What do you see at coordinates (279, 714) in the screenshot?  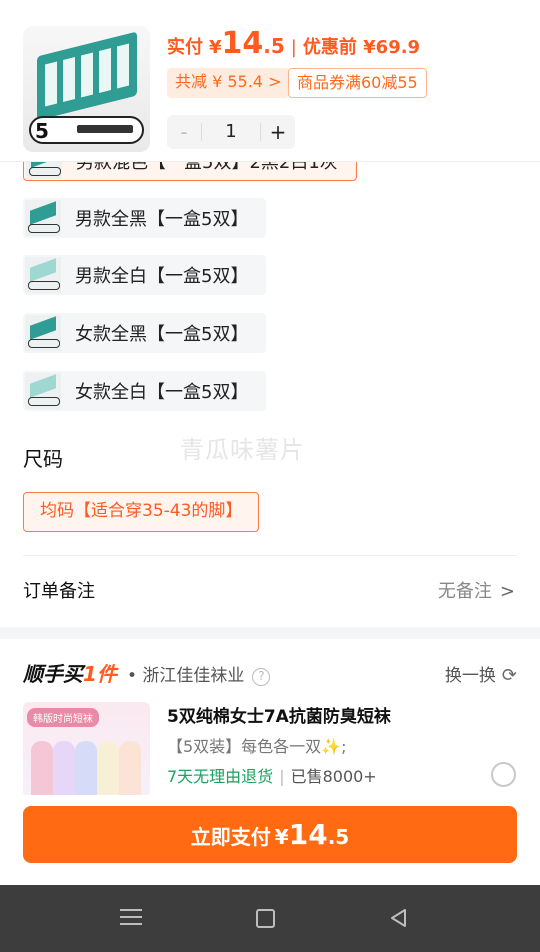 I see `recommended-product-title: 5双纯棉女士7A抗菌防臭短袜` at bounding box center [279, 714].